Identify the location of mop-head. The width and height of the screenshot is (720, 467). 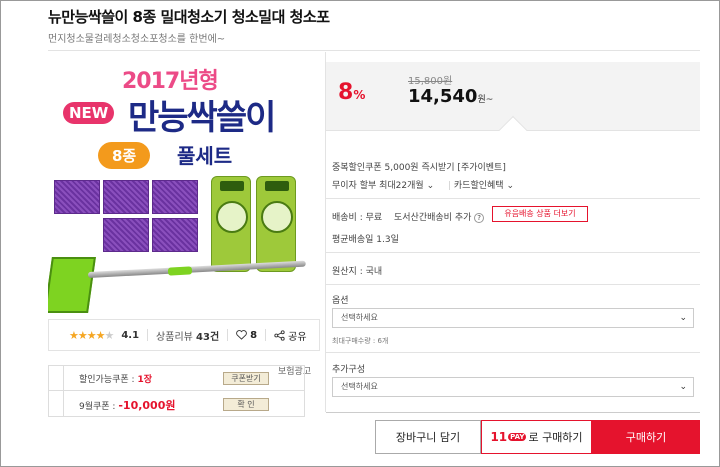
(72, 285).